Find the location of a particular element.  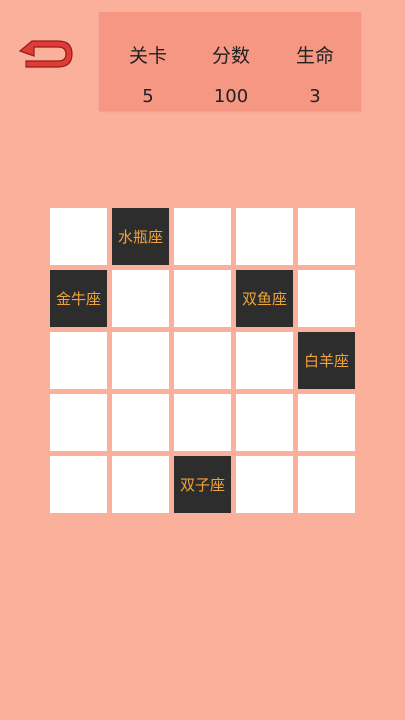

zodiac-tile: 金牛座 is located at coordinates (78, 298).